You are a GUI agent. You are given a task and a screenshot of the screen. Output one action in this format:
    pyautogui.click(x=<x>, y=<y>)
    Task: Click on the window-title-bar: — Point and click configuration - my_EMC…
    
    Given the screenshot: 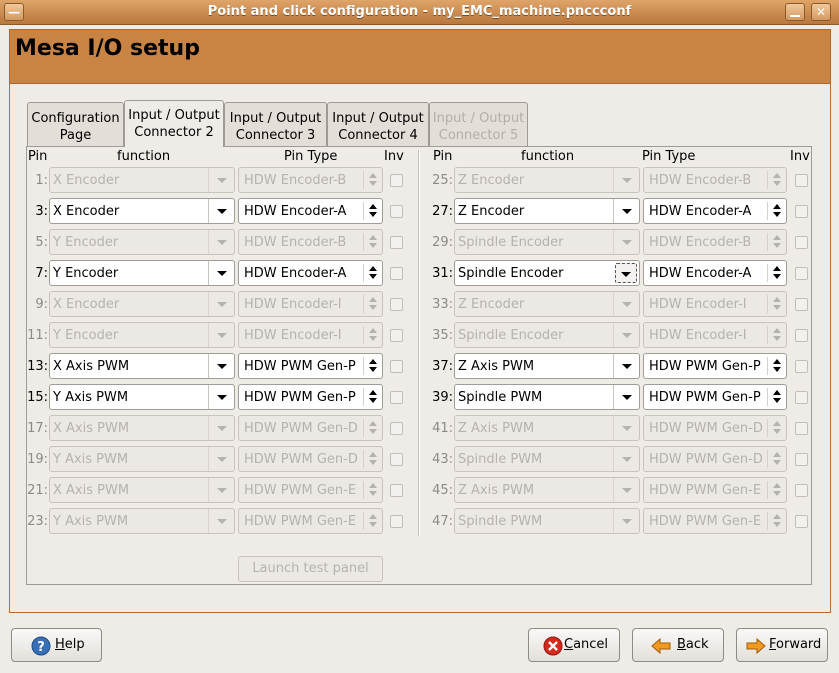 What is the action you would take?
    pyautogui.click(x=419, y=12)
    